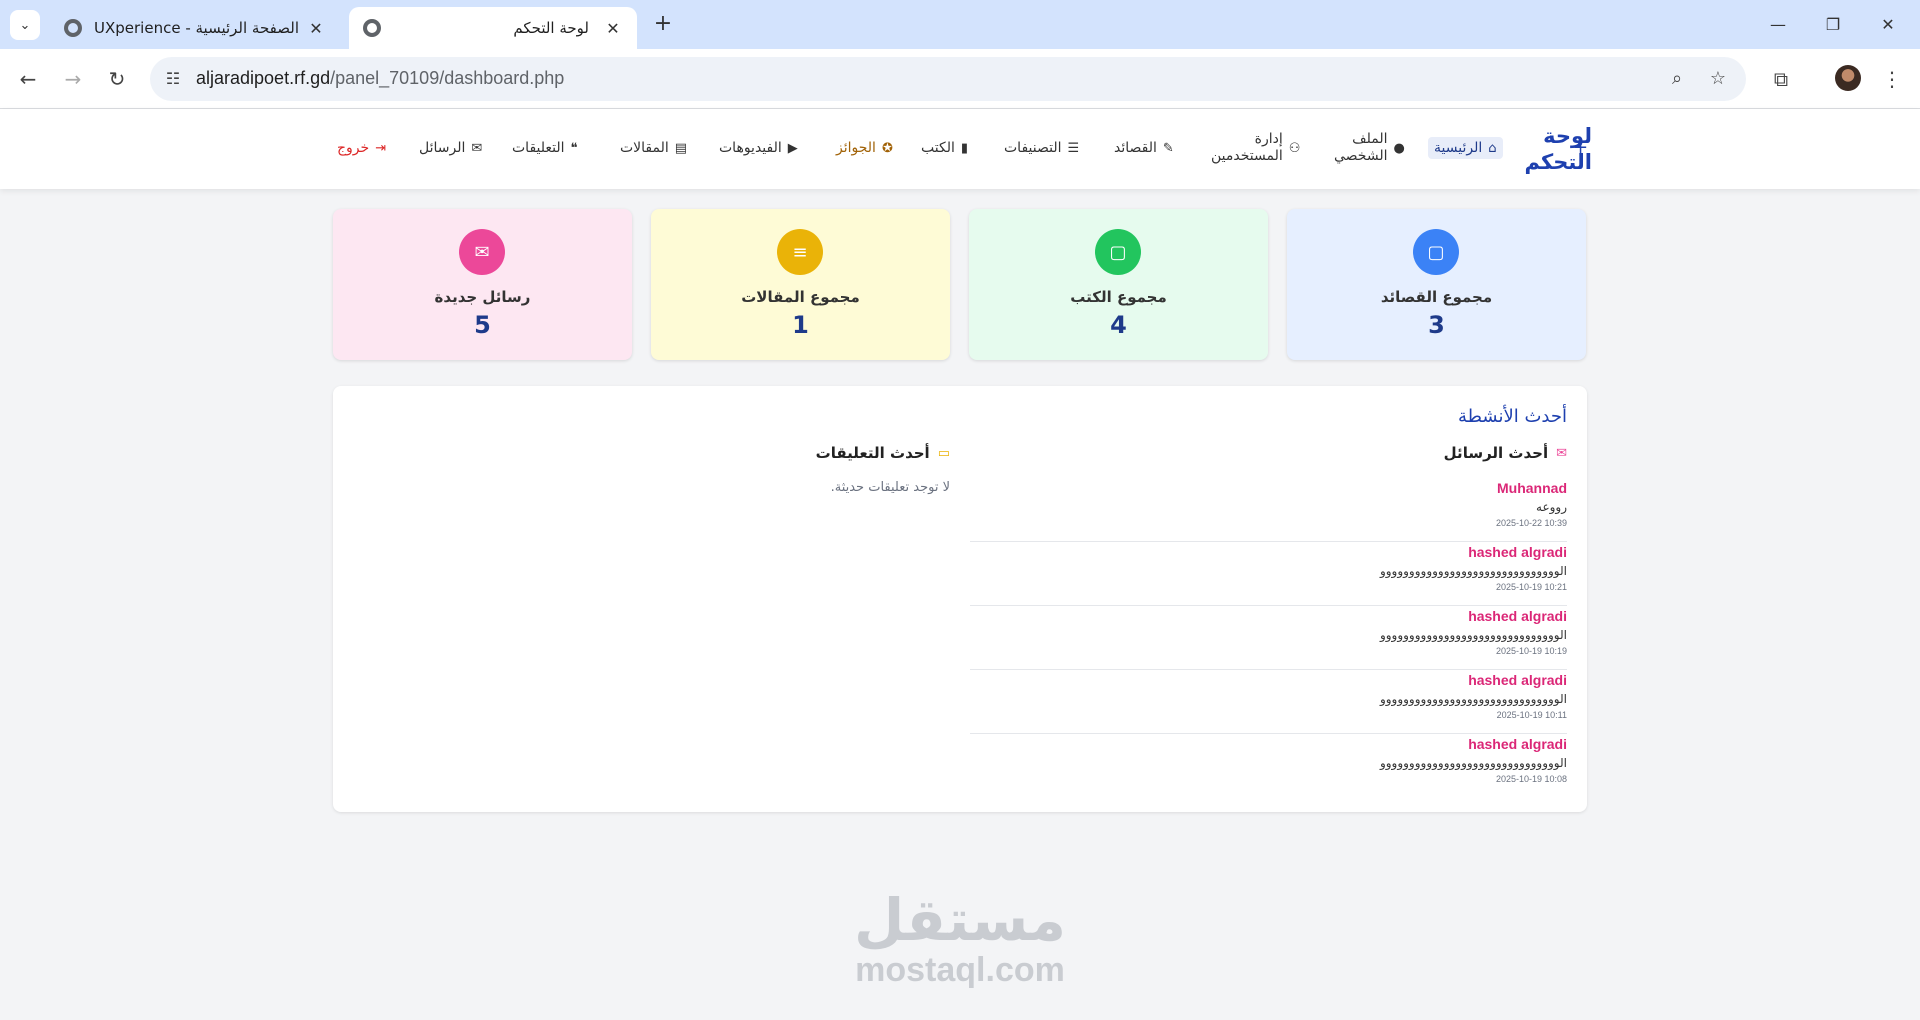 Image resolution: width=1920 pixels, height=1020 pixels. I want to click on nav-messages: ✉ الرسائل, so click(450, 148).